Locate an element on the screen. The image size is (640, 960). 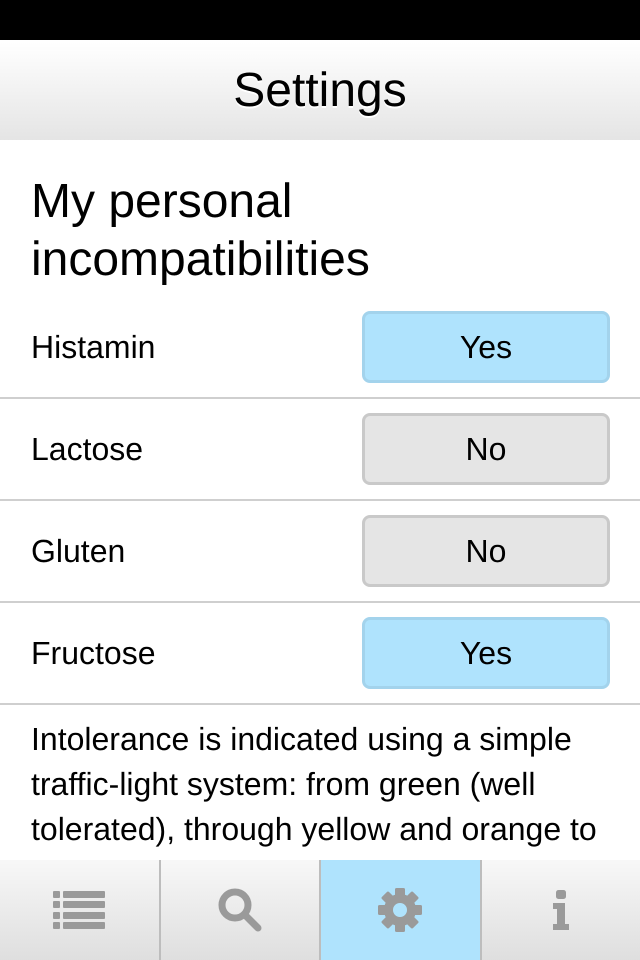
info-paragraph: Intolerance is indicated using a simple traffic-light system: from green (well tolerated), through yellow and orange to is located at coordinates (314, 784).